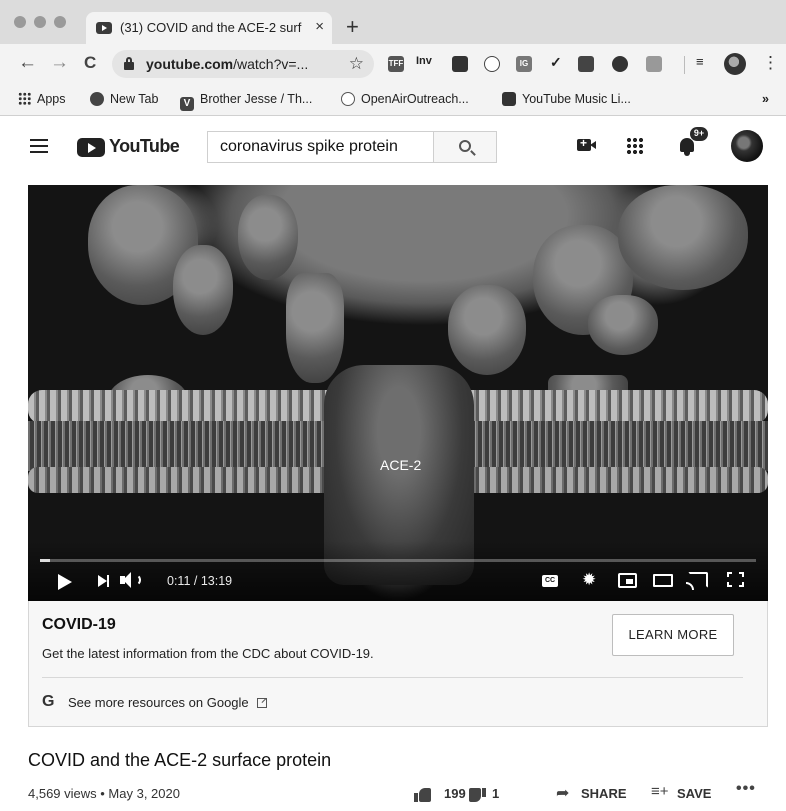 This screenshot has width=786, height=811. What do you see at coordinates (90, 63) in the screenshot?
I see `reload-icon: C` at bounding box center [90, 63].